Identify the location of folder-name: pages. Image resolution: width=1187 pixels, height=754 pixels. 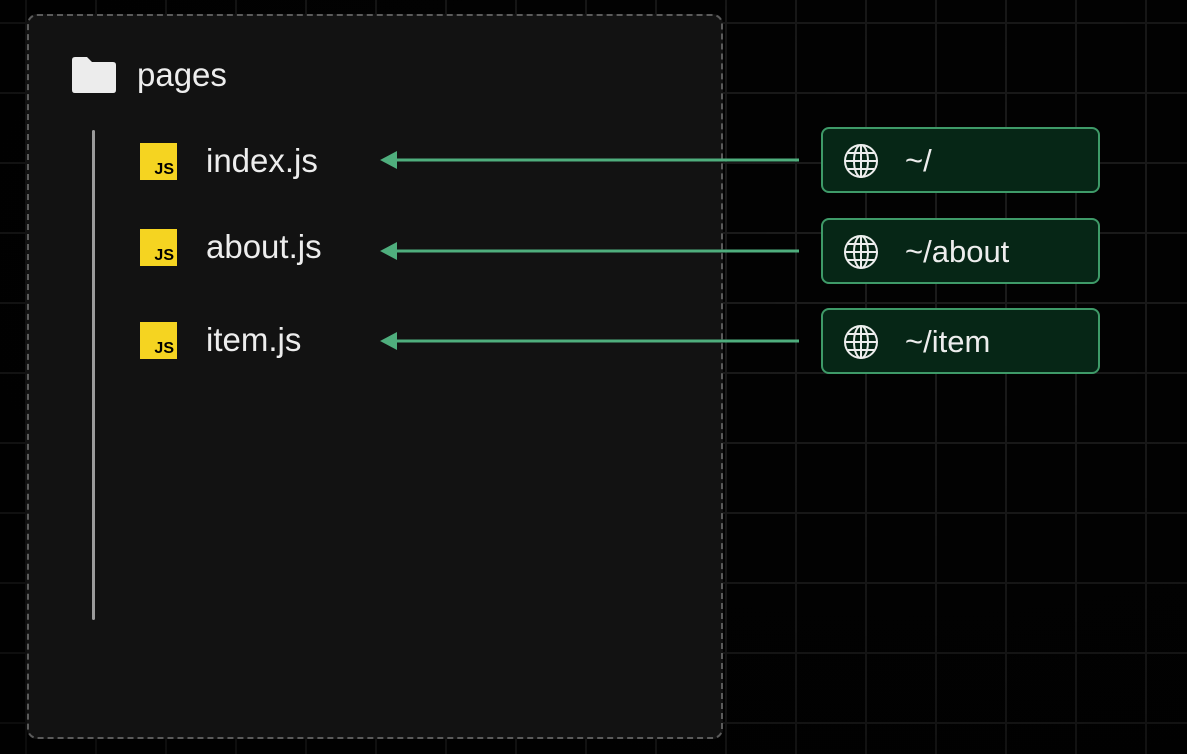
(182, 74).